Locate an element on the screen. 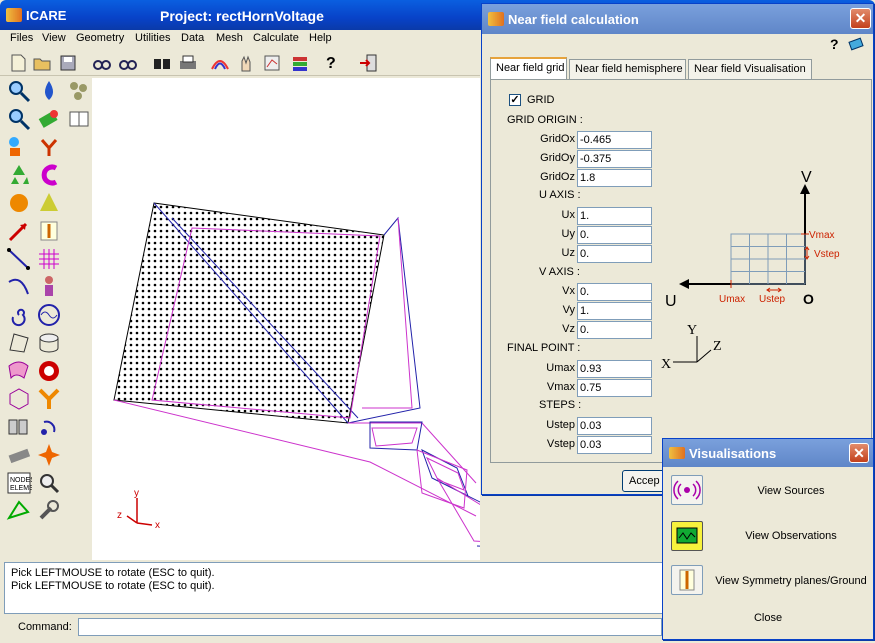  chart-tool-icon is located at coordinates (272, 63).